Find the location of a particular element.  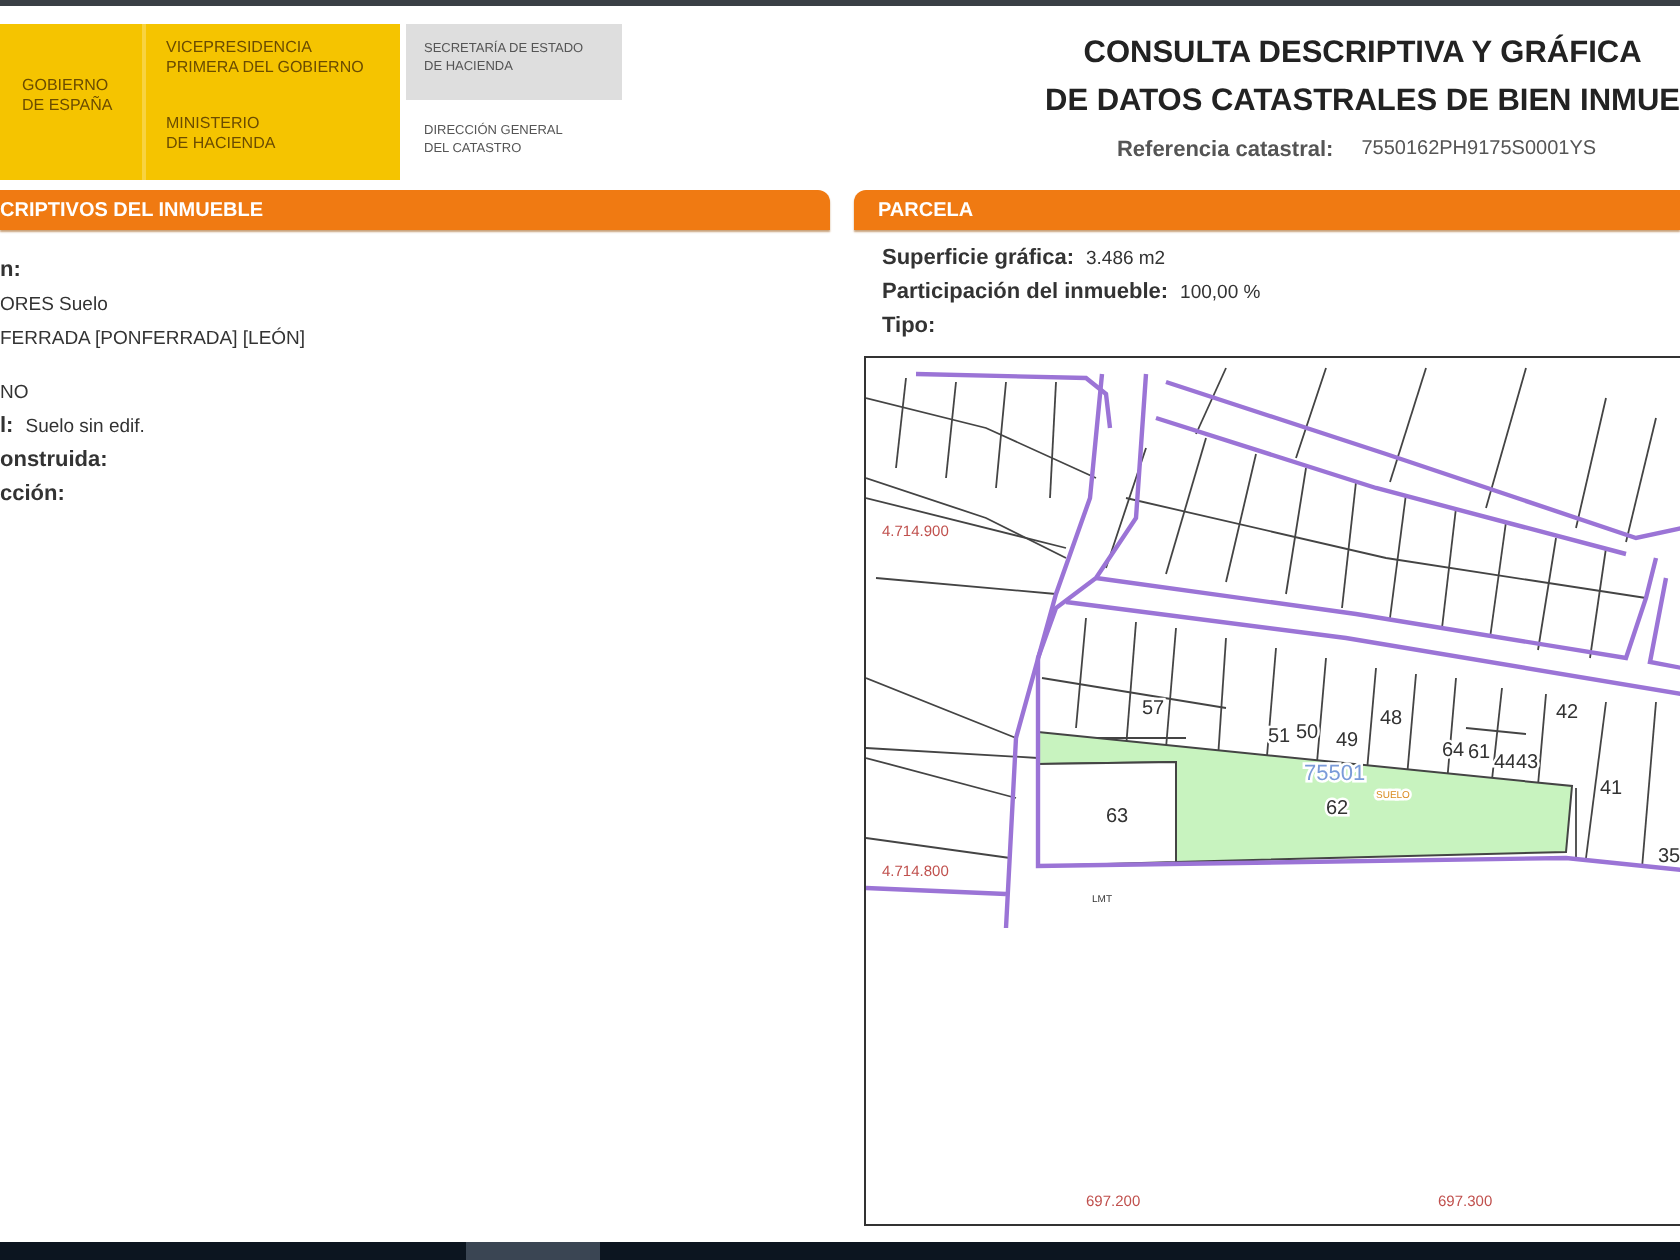

field-value: 3.486 m2 is located at coordinates (1125, 260).